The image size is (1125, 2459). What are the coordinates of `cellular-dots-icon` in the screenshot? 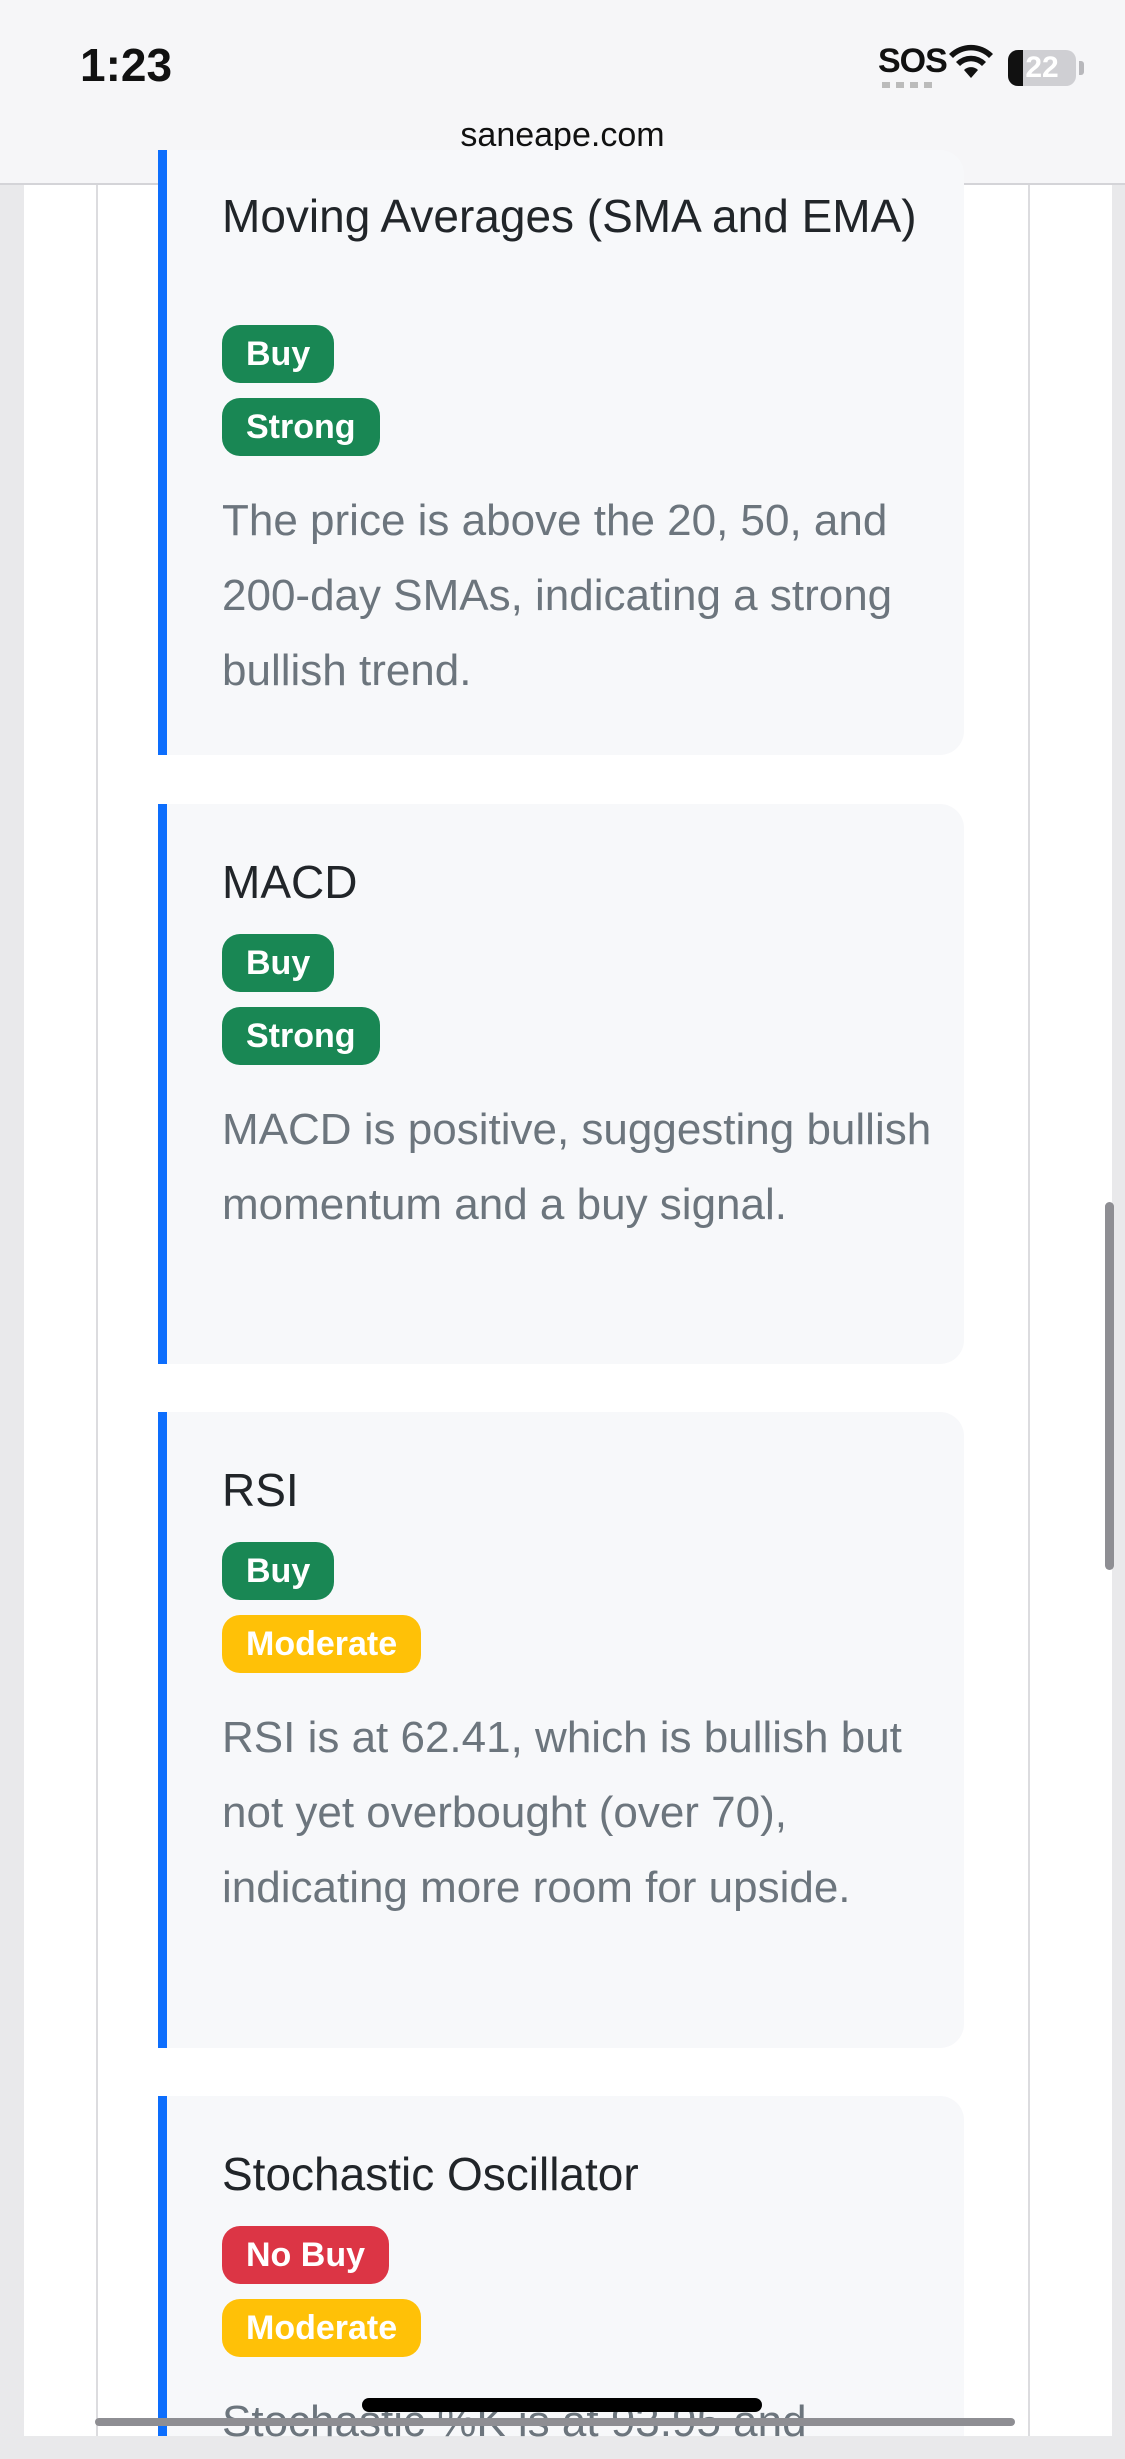 It's located at (908, 85).